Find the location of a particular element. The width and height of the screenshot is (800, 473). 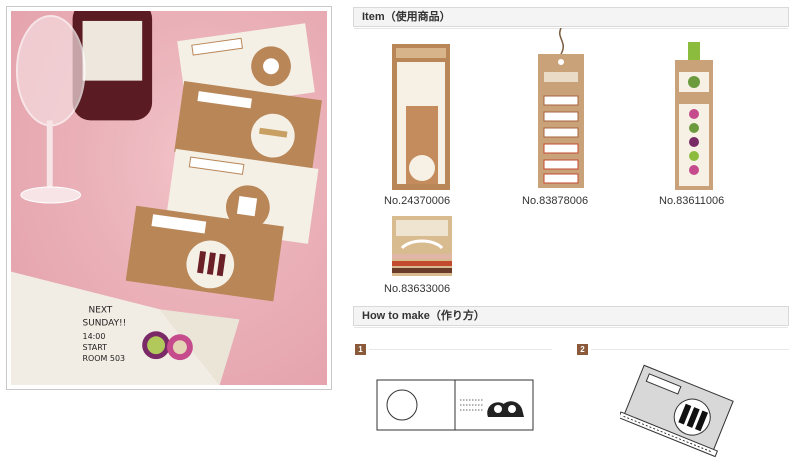

items-section-header: Item（使用商品） is located at coordinates (571, 18).